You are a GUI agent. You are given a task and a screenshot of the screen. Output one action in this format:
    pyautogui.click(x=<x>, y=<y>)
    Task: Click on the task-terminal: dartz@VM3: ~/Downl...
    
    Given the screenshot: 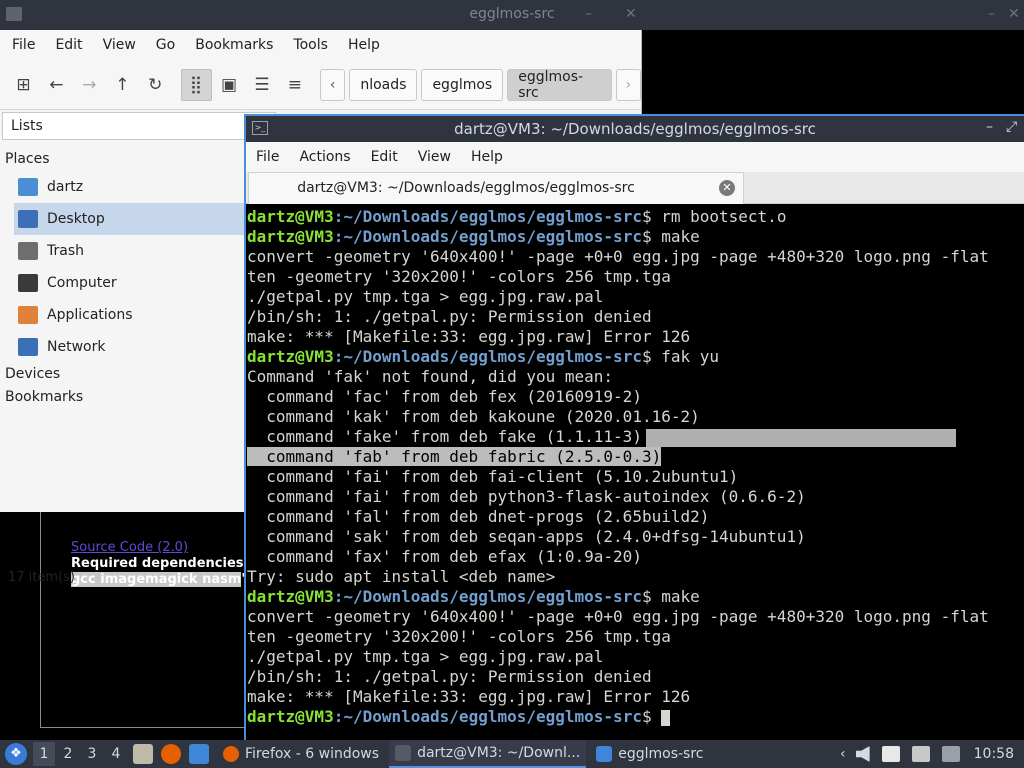 What is the action you would take?
    pyautogui.click(x=488, y=754)
    